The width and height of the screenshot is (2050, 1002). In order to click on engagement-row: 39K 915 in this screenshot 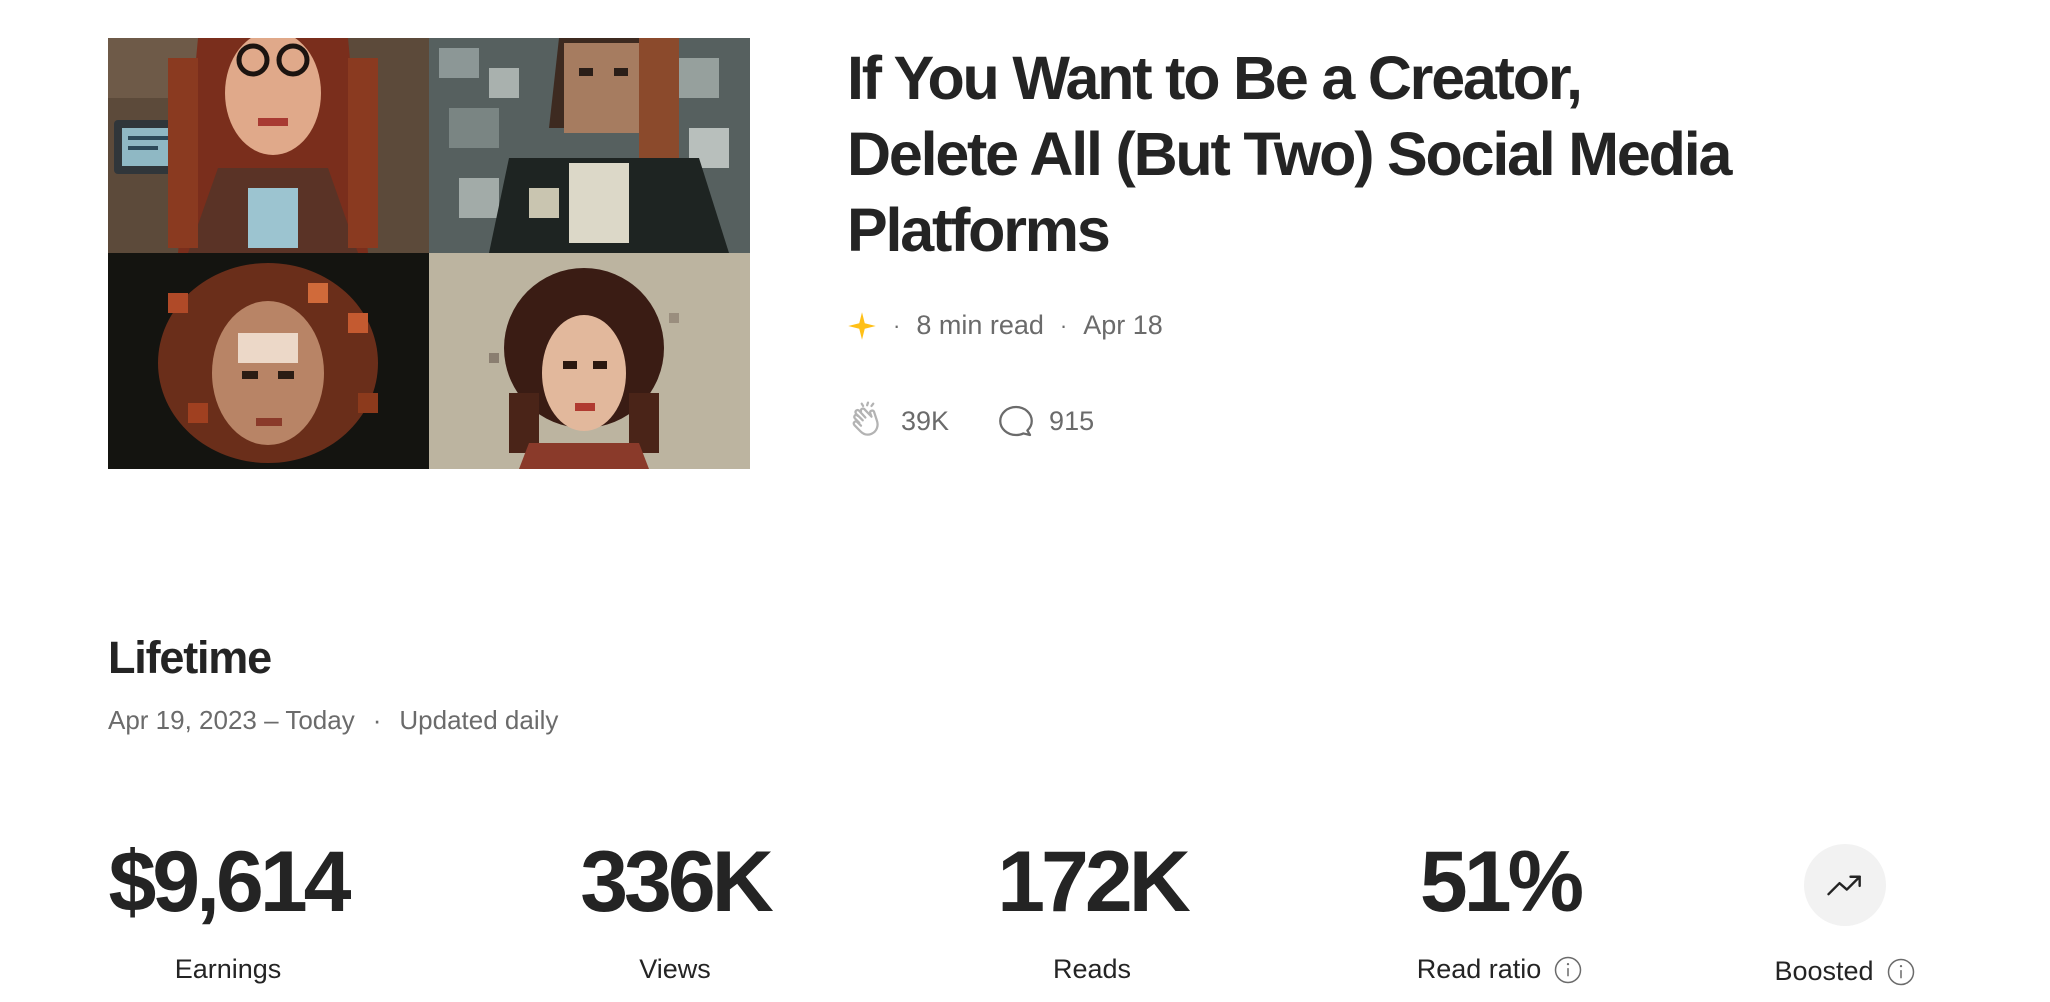, I will do `click(993, 421)`.